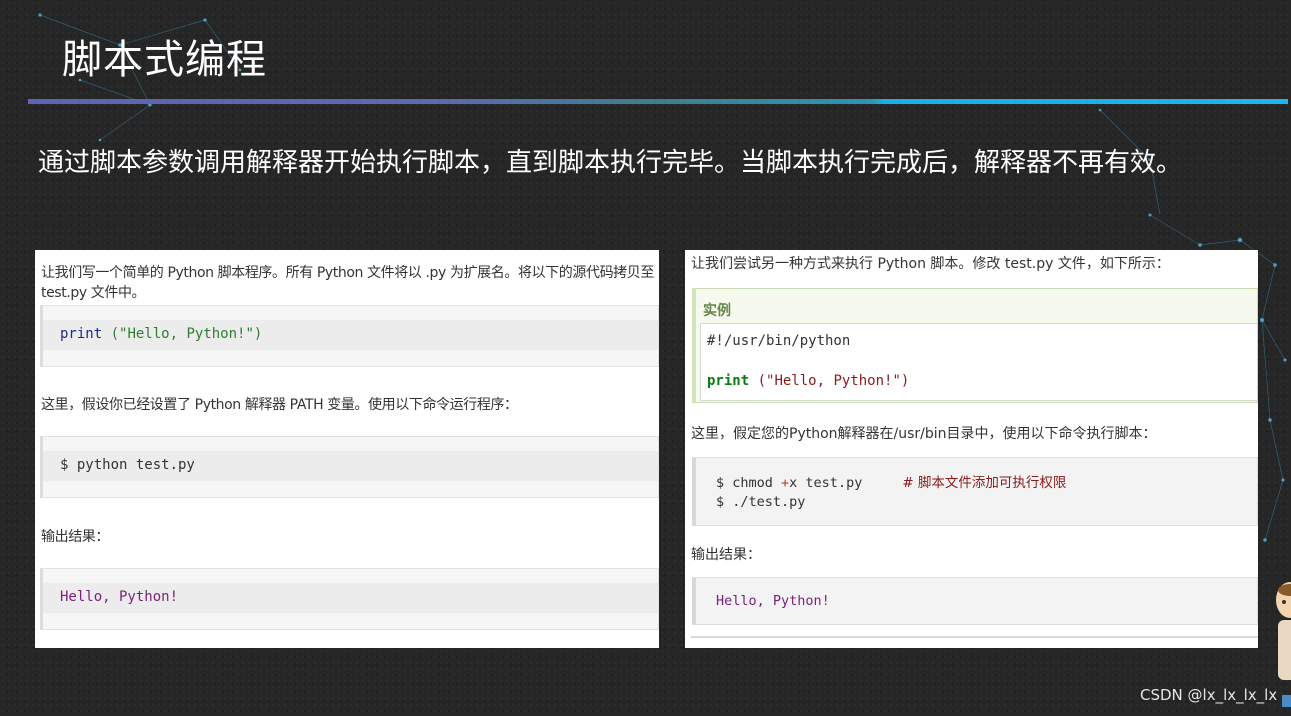  Describe the element at coordinates (658, 101) in the screenshot. I see `title-underline-bar` at that location.